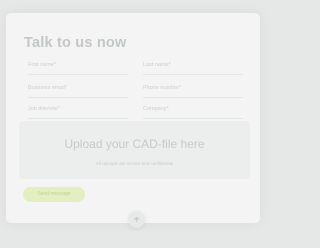  I want to click on upload-title: Upload your CAD-file here, so click(134, 144).